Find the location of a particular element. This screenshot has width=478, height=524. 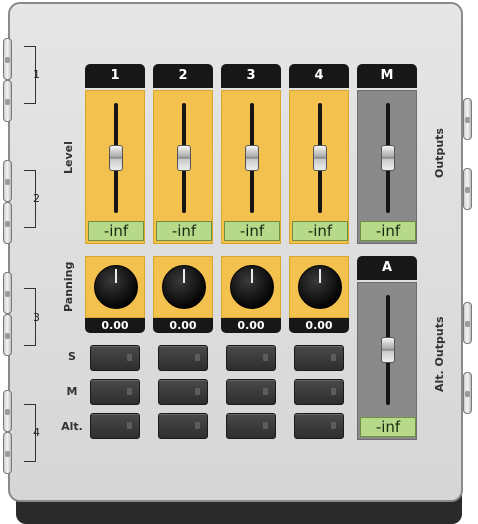

channel-4-solo-button is located at coordinates (319, 358).